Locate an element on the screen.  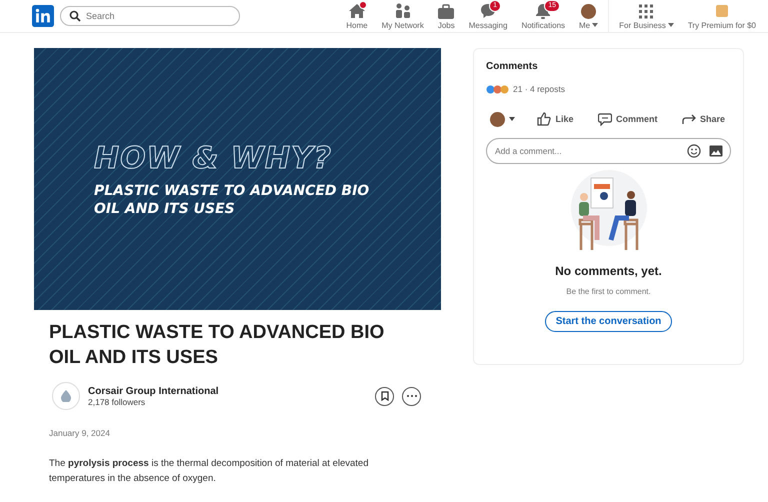
bookmark-button is located at coordinates (384, 396).